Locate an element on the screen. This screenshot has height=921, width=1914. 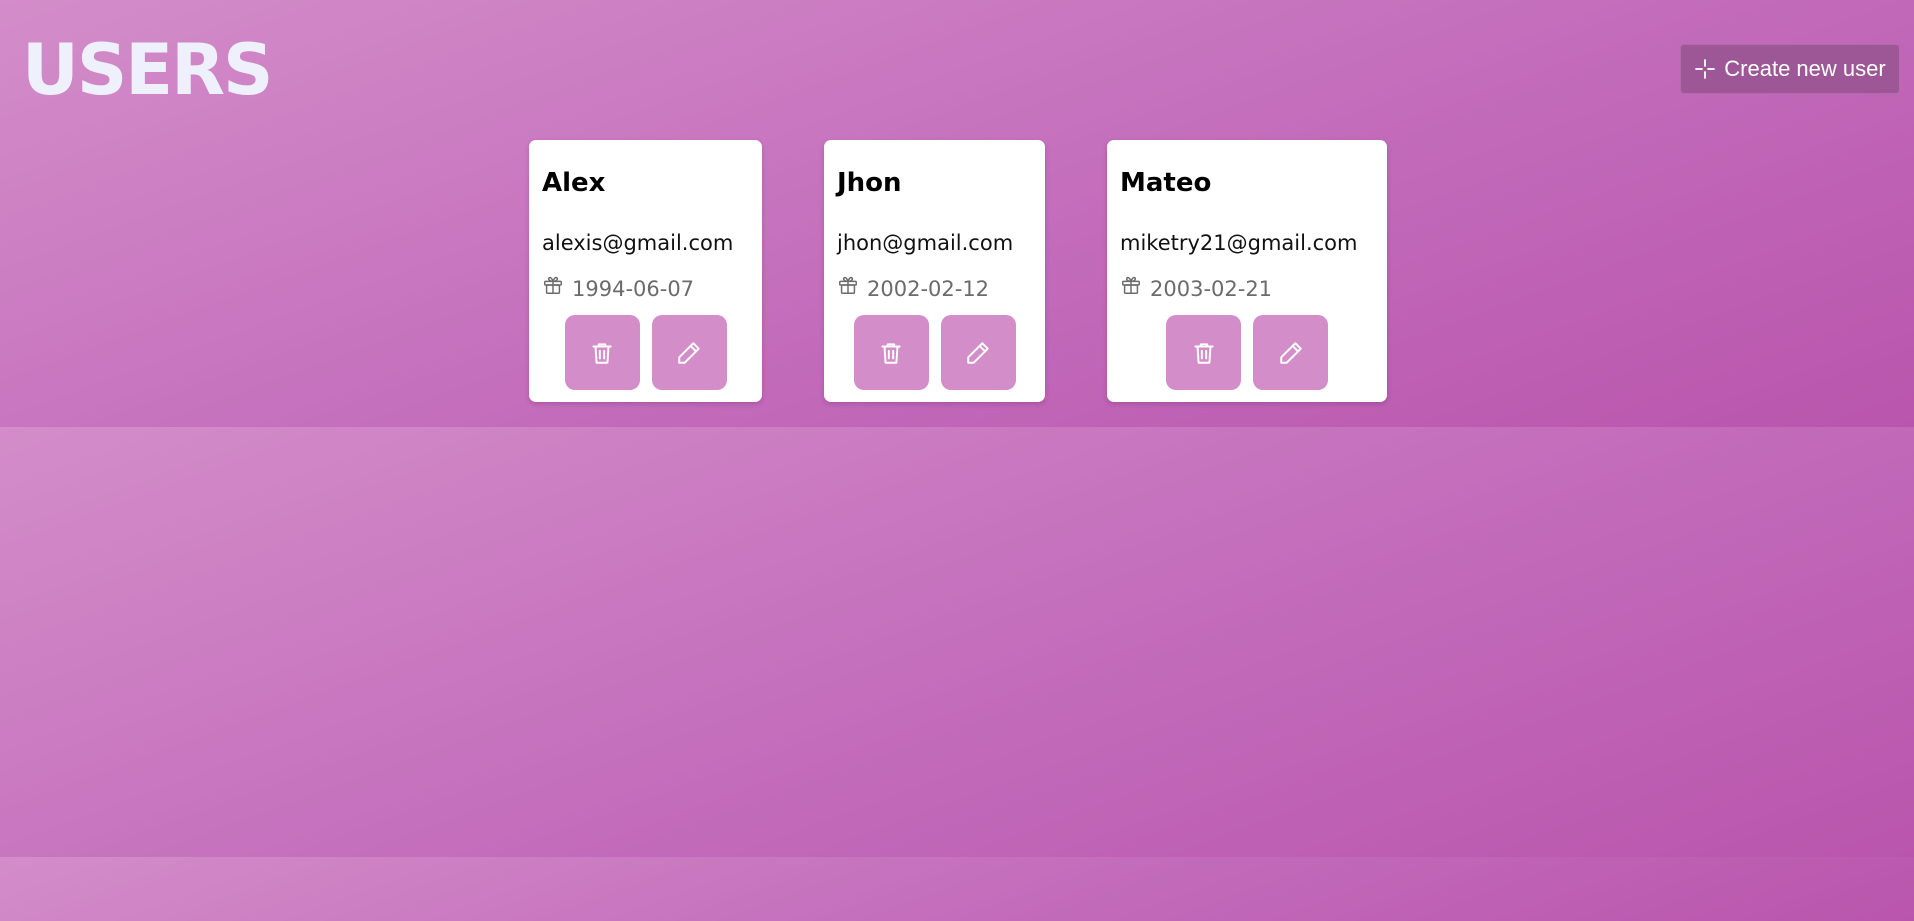
create-new-user-label: Create new user is located at coordinates (1805, 68).